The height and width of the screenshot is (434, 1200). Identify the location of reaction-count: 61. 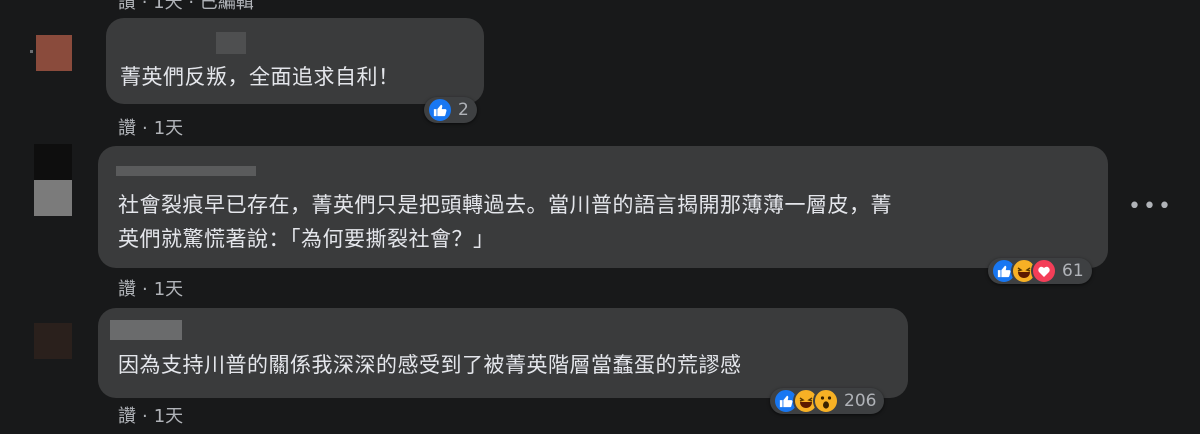
(1073, 271).